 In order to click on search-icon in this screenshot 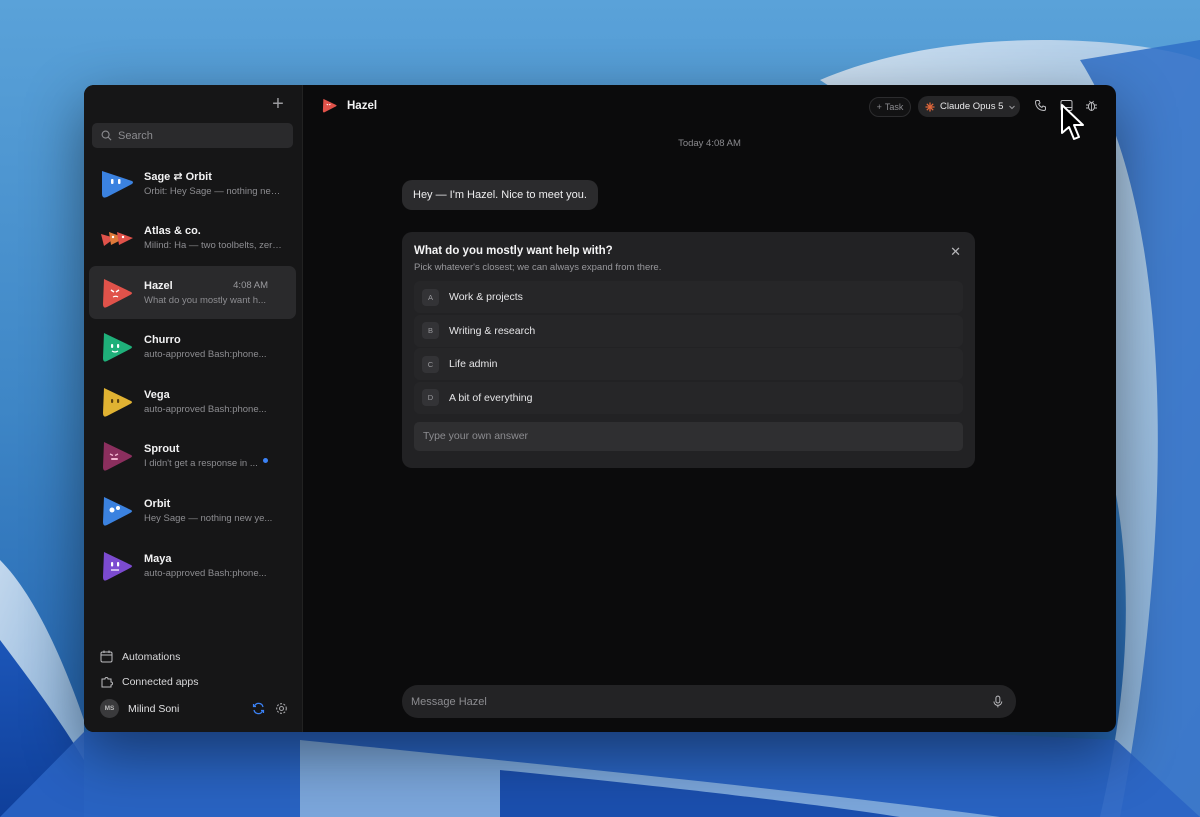, I will do `click(106, 135)`.